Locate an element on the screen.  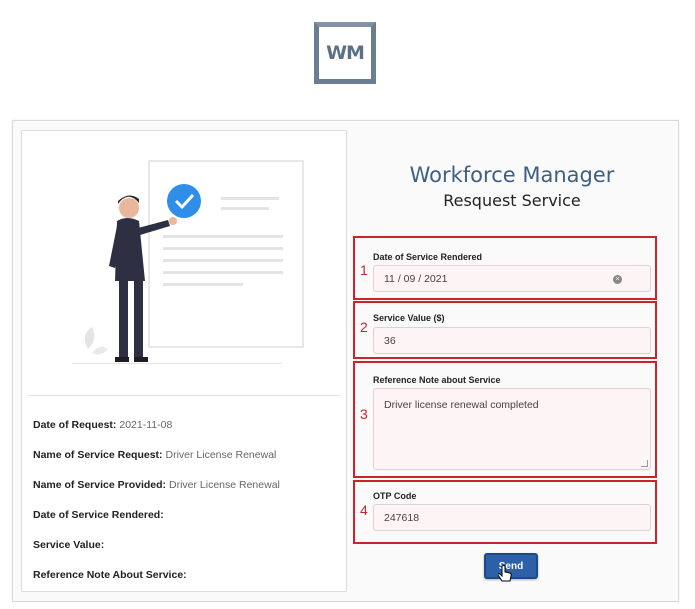
service-value-value: 36 is located at coordinates (390, 340).